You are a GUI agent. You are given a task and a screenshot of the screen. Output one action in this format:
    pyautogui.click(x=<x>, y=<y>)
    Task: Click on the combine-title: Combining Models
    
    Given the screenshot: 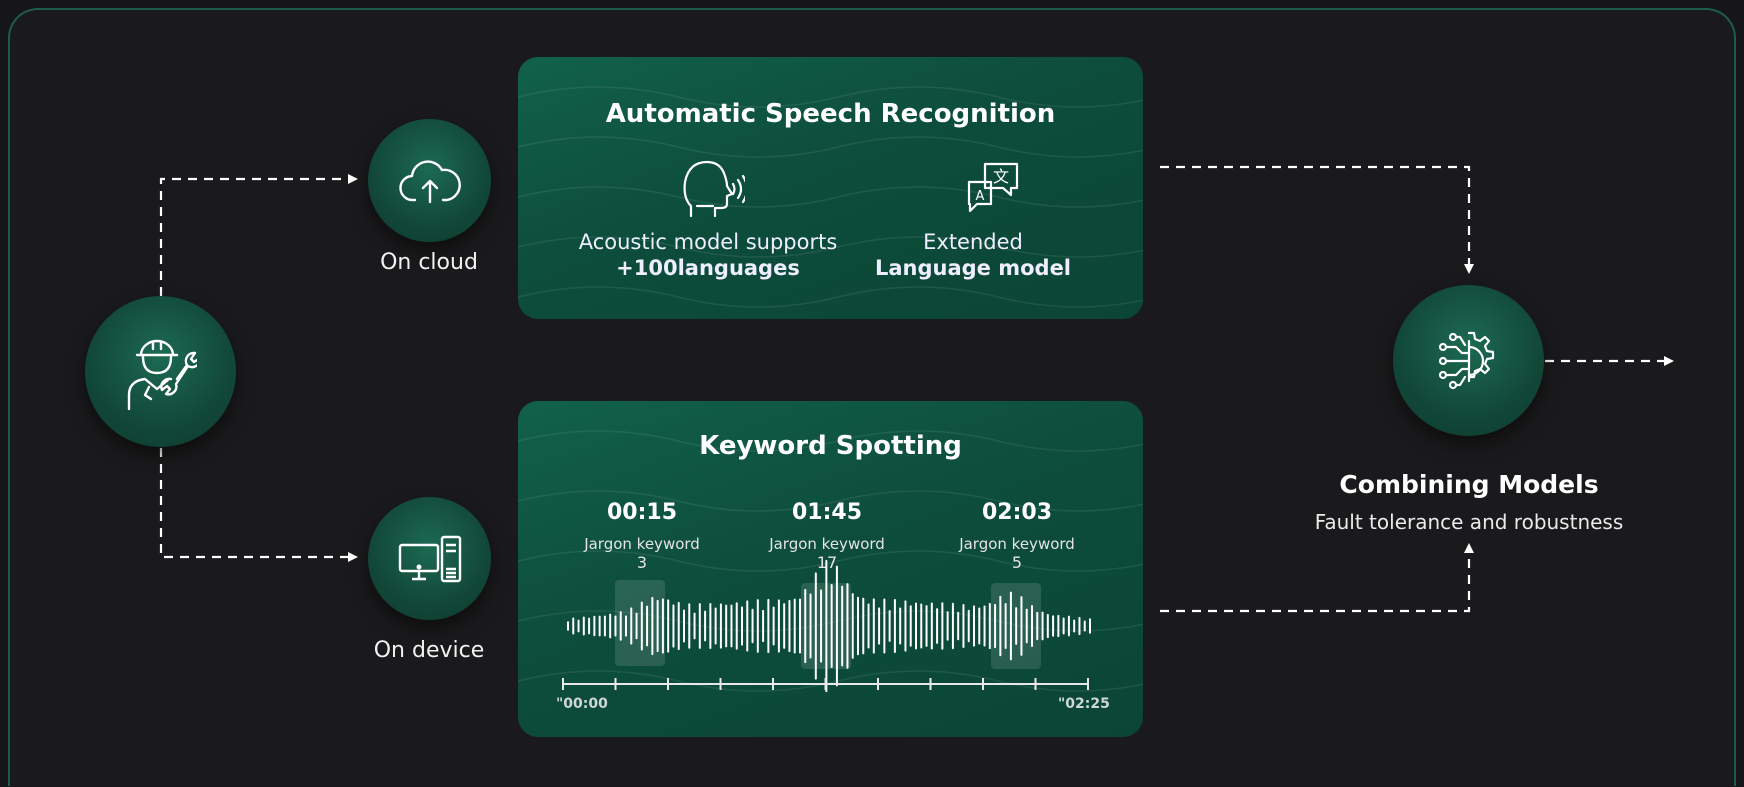 What is the action you would take?
    pyautogui.click(x=1469, y=484)
    